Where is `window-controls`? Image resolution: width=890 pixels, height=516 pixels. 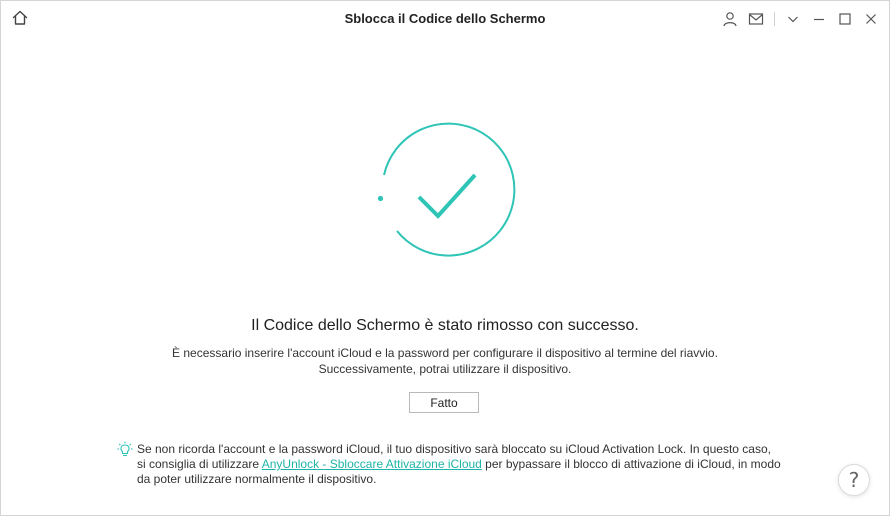
window-controls is located at coordinates (797, 19).